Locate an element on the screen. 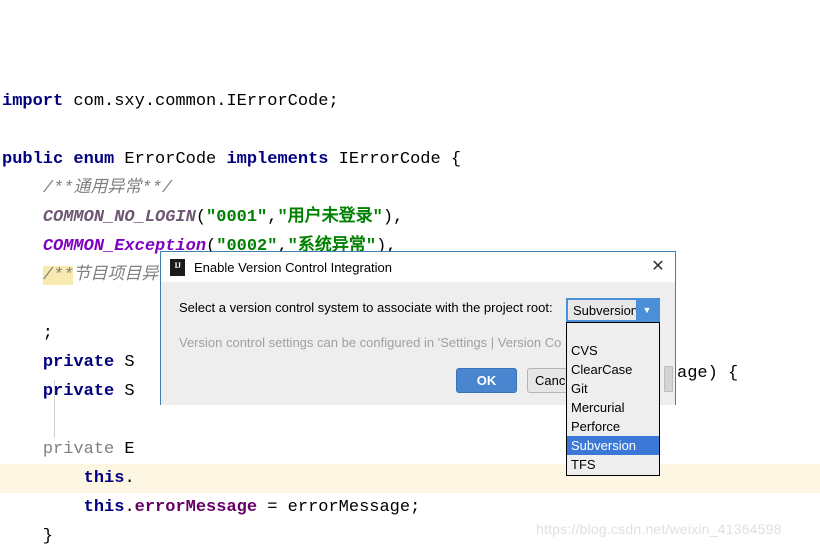 This screenshot has width=820, height=548. occluded-code-fragment: age) { is located at coordinates (708, 373).